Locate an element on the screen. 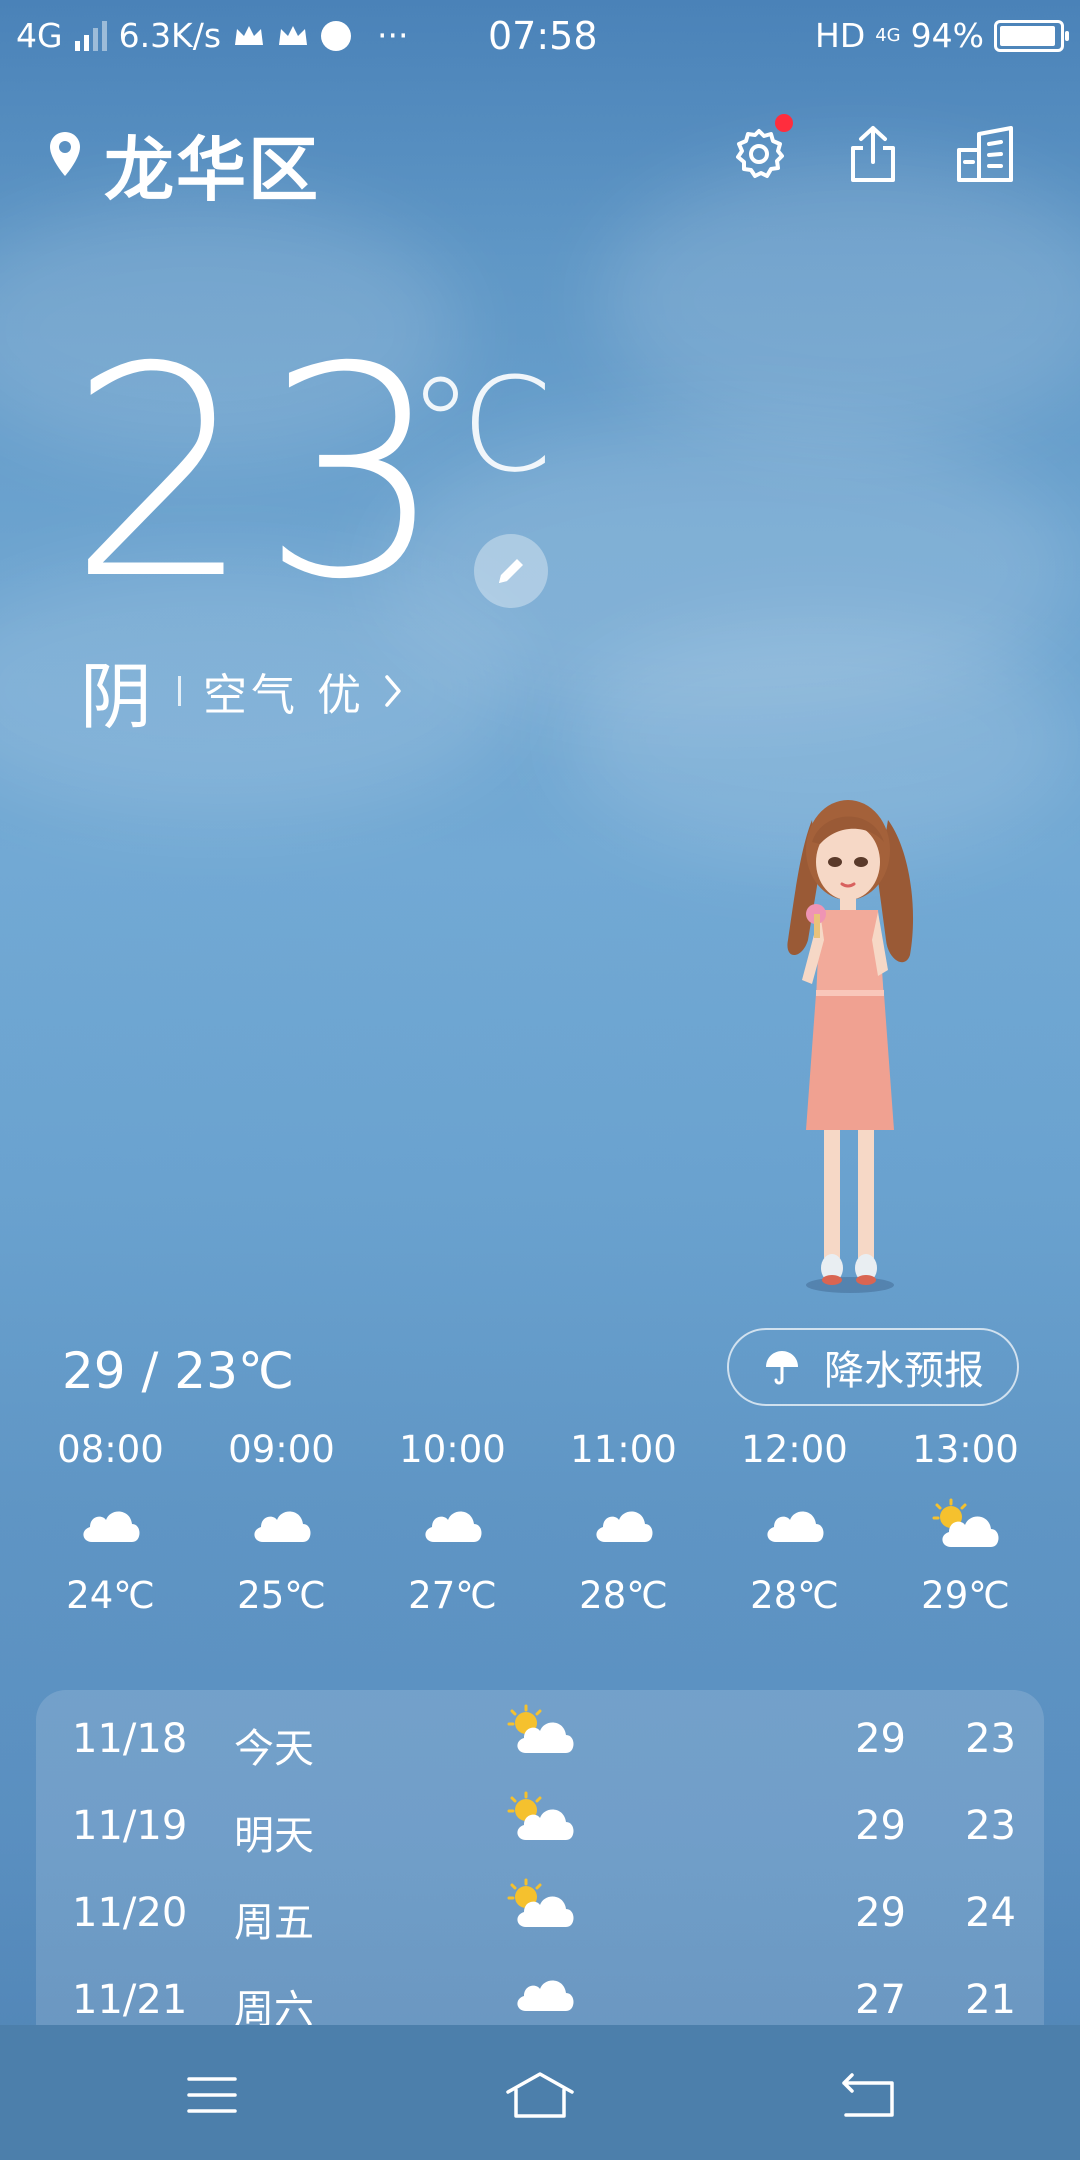 The height and width of the screenshot is (2160, 1080). app-notification-icon is located at coordinates (336, 35).